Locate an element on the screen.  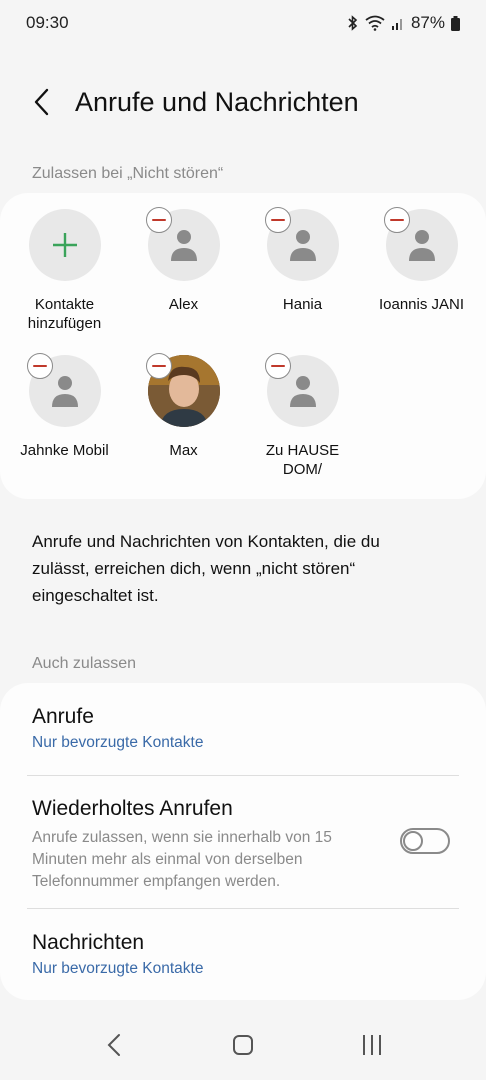
nav-recents-button is located at coordinates (372, 1045).